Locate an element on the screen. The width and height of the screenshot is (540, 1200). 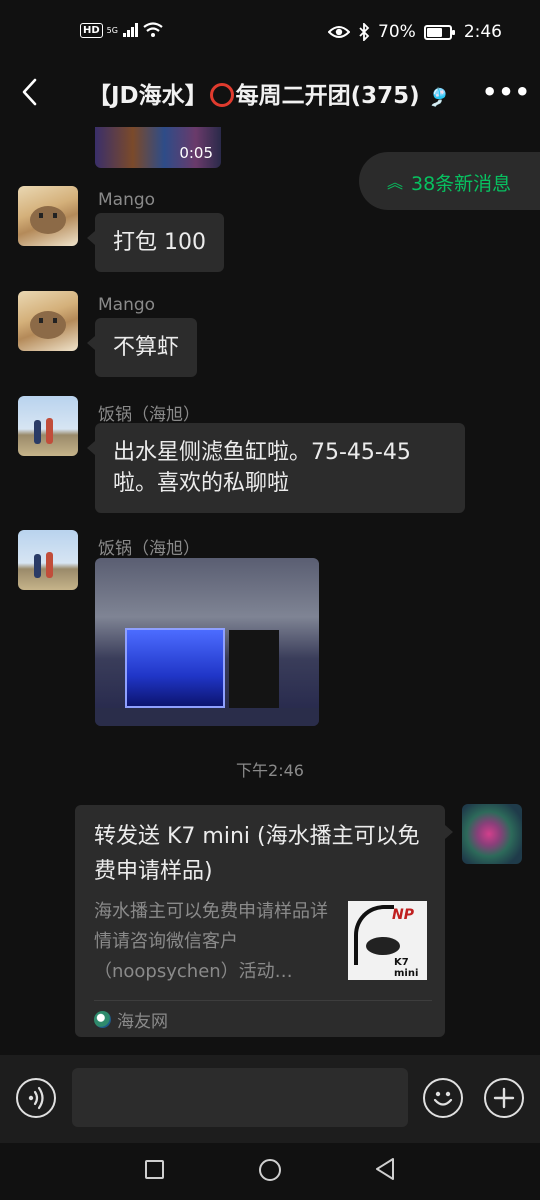
recents-button is located at coordinates (154, 1169).